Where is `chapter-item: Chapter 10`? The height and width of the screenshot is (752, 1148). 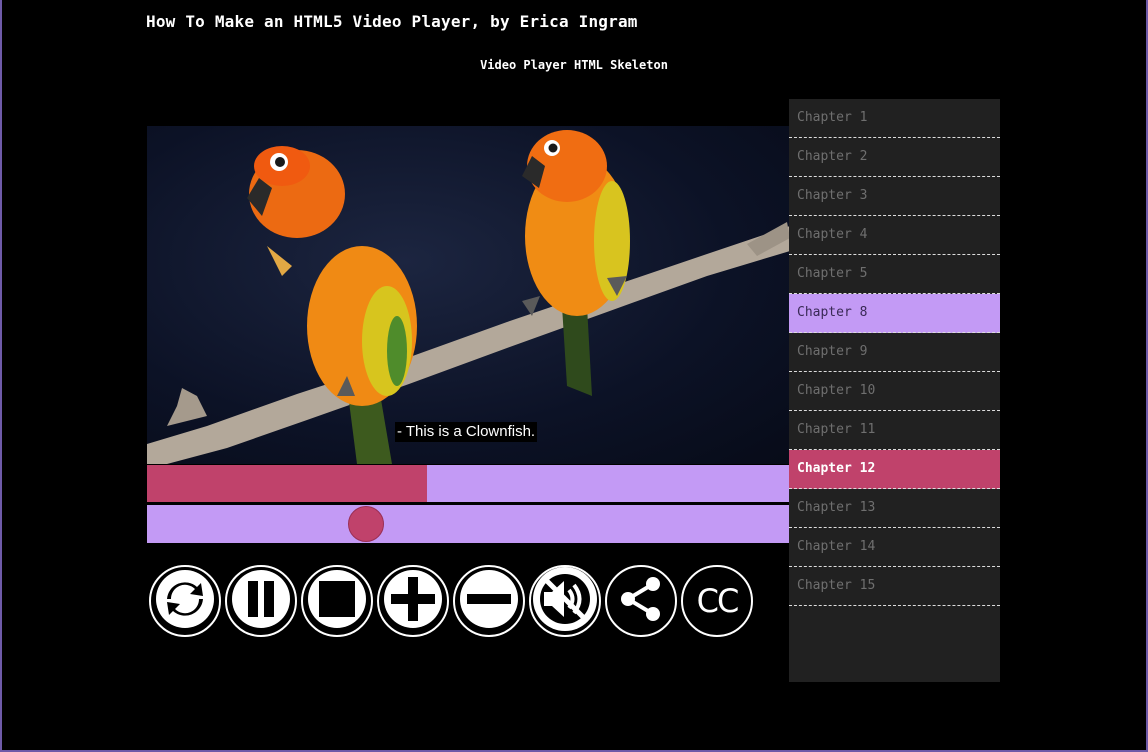
chapter-item: Chapter 10 is located at coordinates (894, 391).